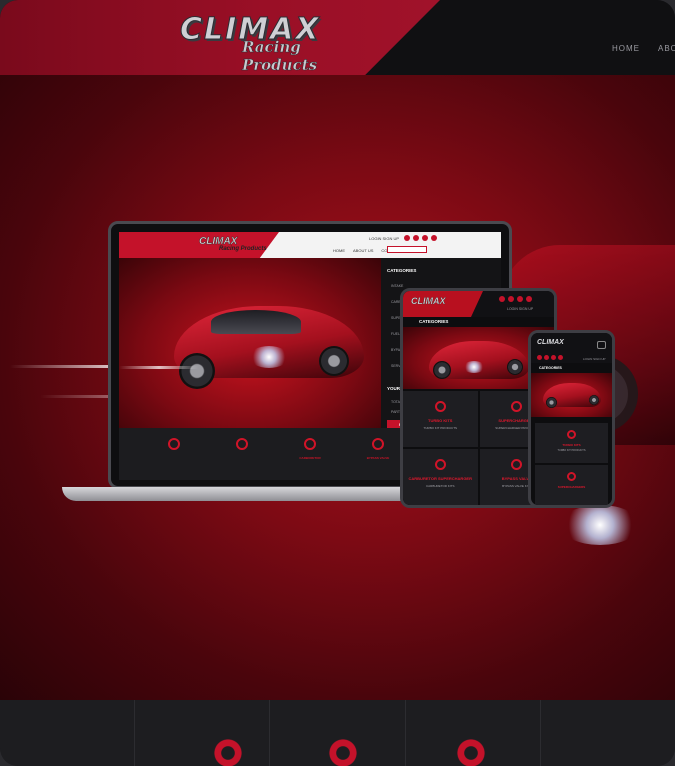 The image size is (675, 766). I want to click on logo-tagline: Racing Products, so click(280, 56).